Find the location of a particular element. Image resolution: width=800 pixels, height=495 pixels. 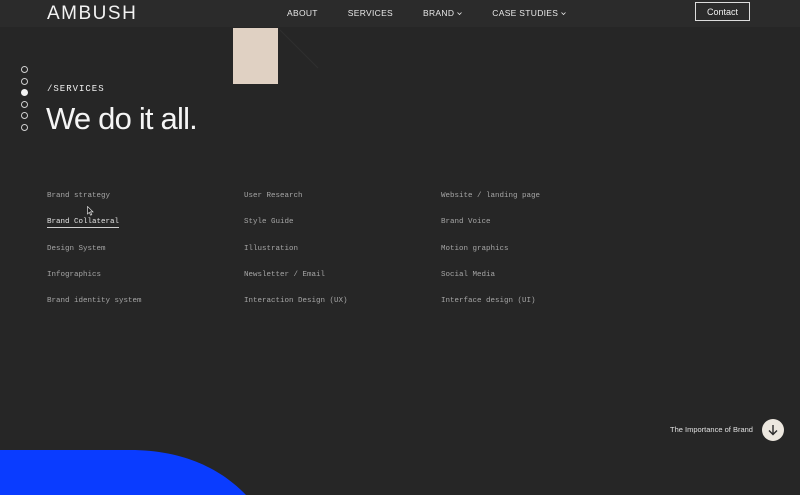

section-eyebrow: /SERVICES is located at coordinates (76, 89).